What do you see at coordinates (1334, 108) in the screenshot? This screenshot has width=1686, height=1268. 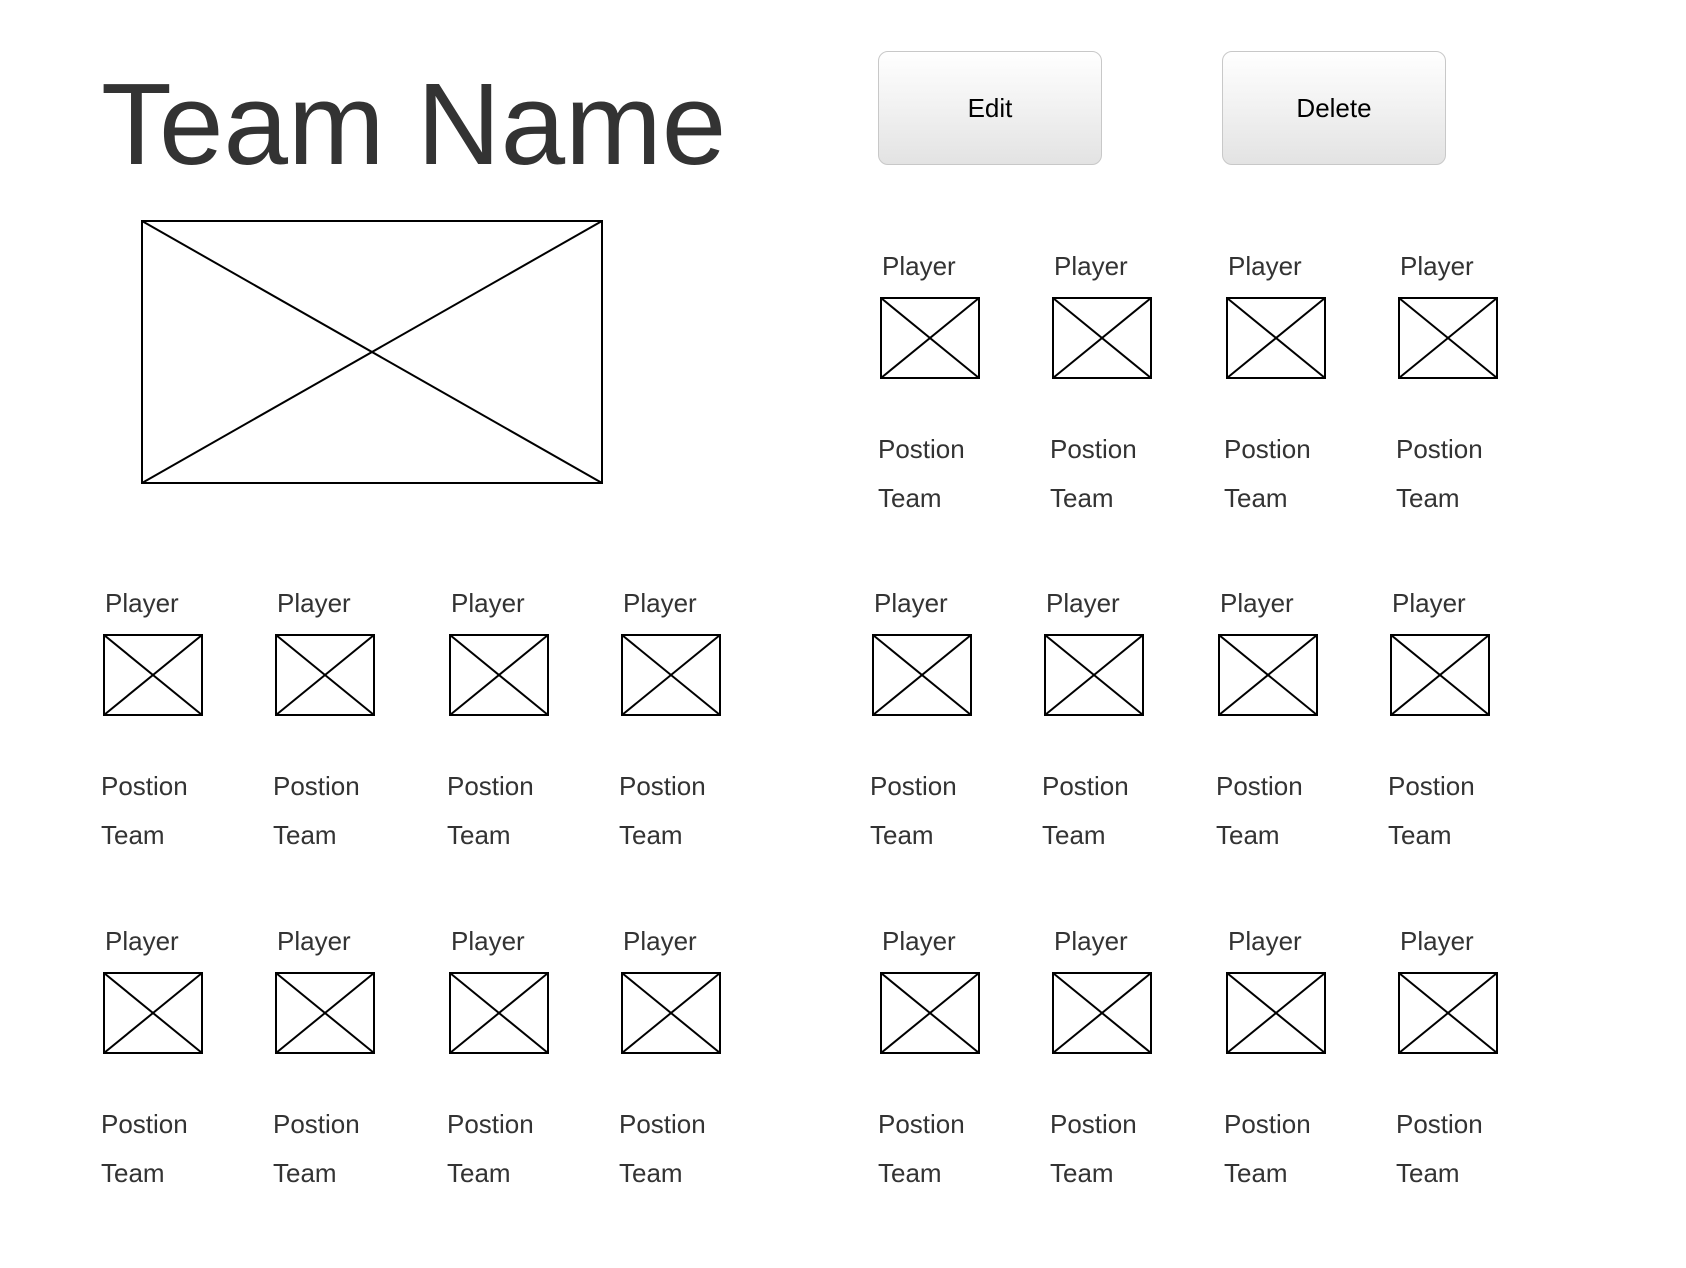 I see `delete-button: Delete` at bounding box center [1334, 108].